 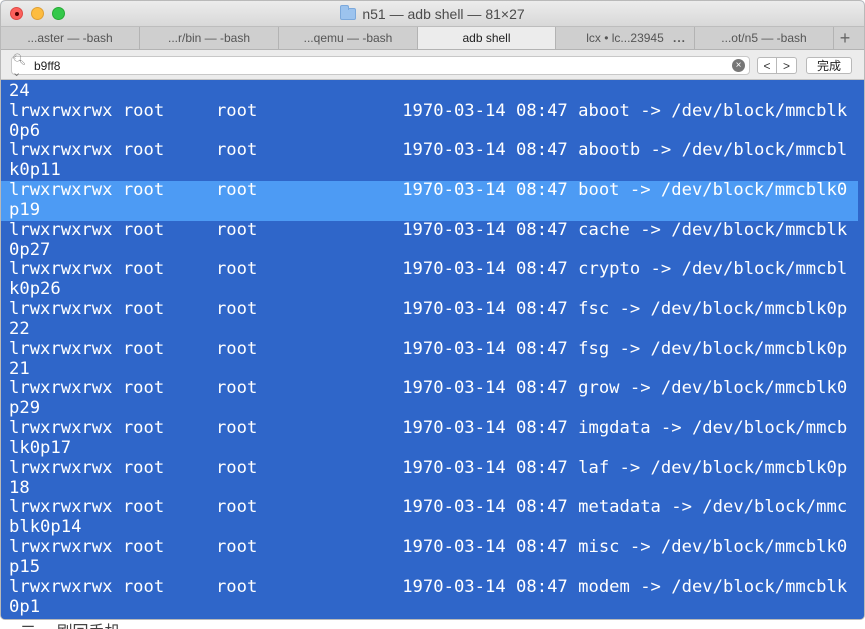 I want to click on tab-aster-bash: ...aster — -bash, so click(x=70, y=38).